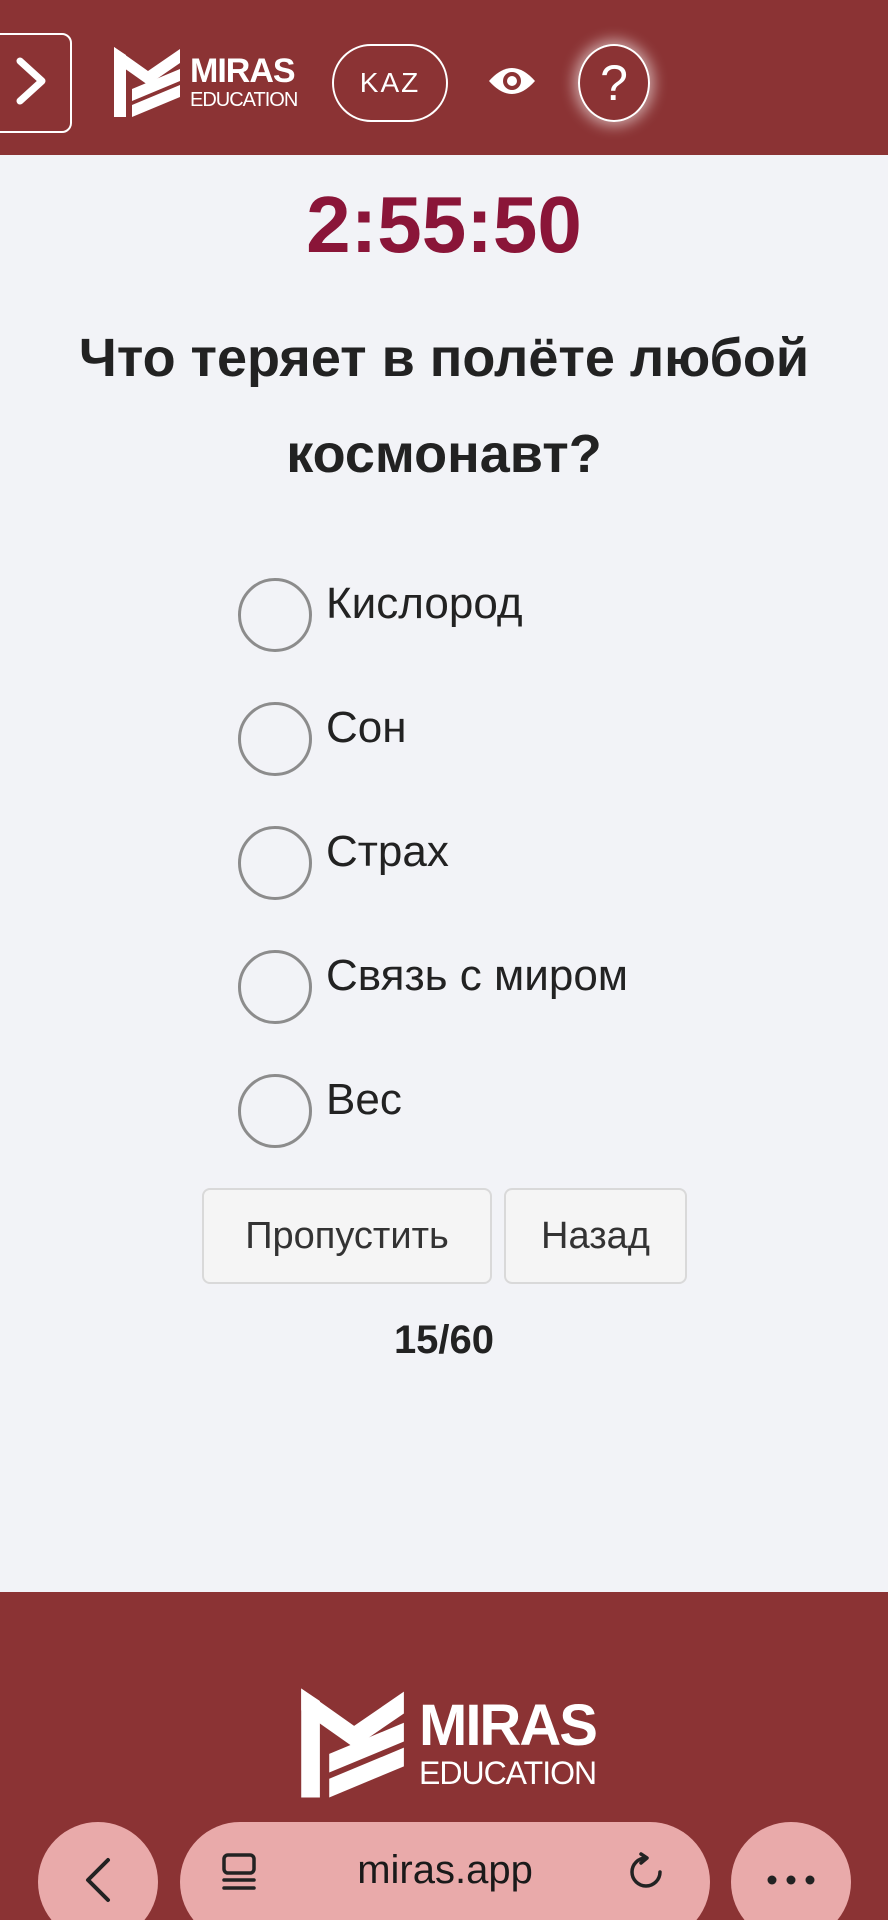  Describe the element at coordinates (433, 1111) in the screenshot. I see `answer-option: Вес` at that location.